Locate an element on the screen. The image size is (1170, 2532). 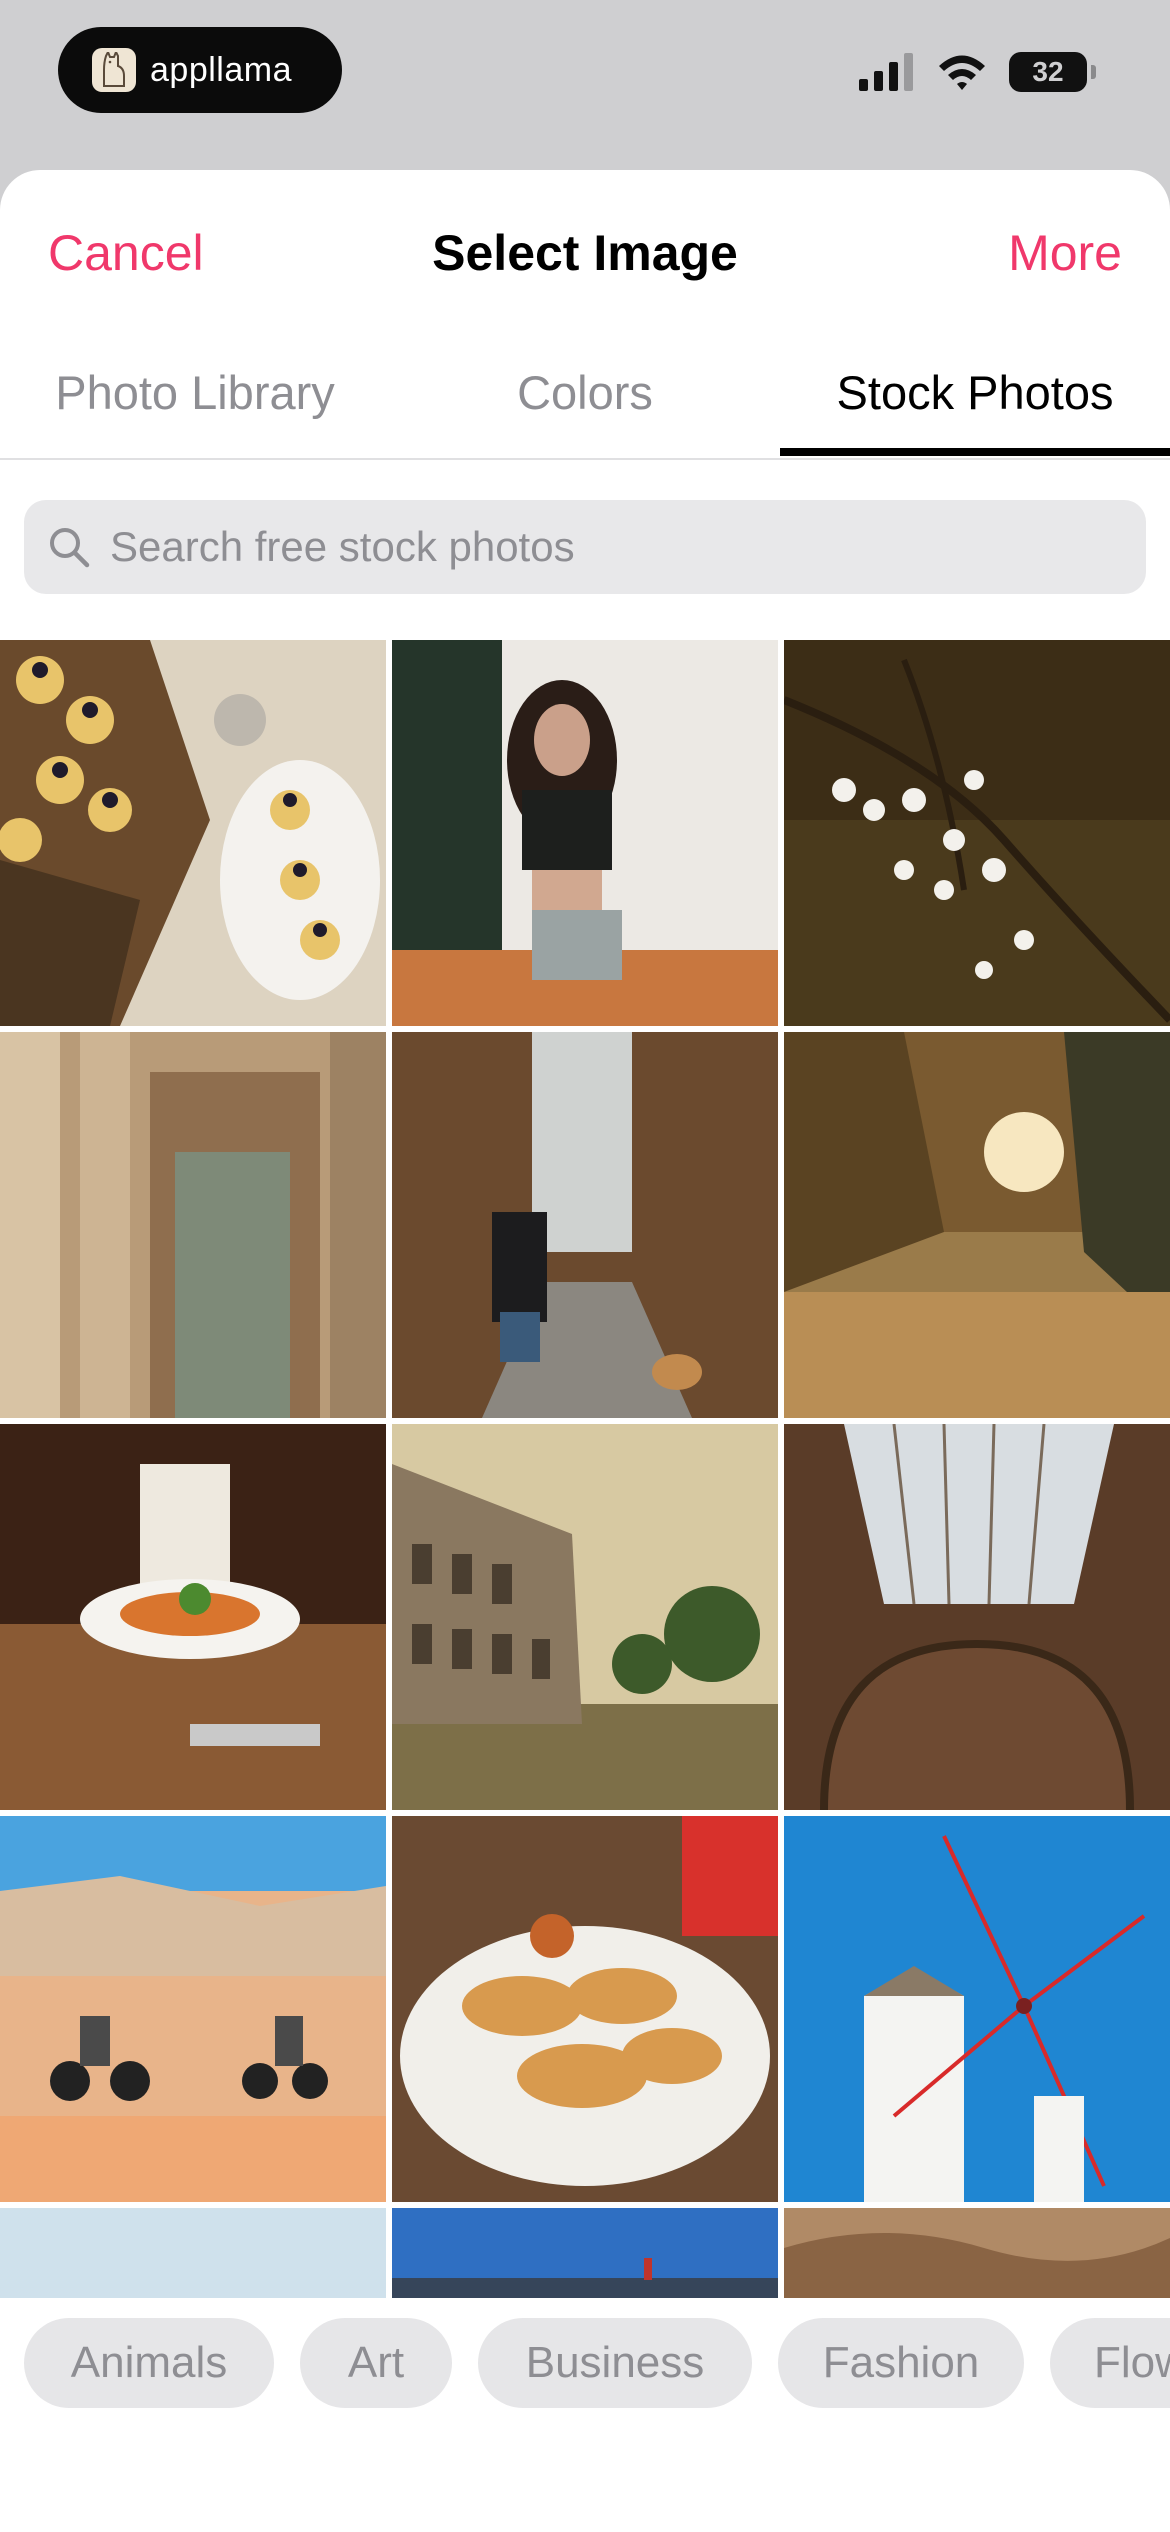
category-chip-art: Art is located at coordinates (376, 2363).